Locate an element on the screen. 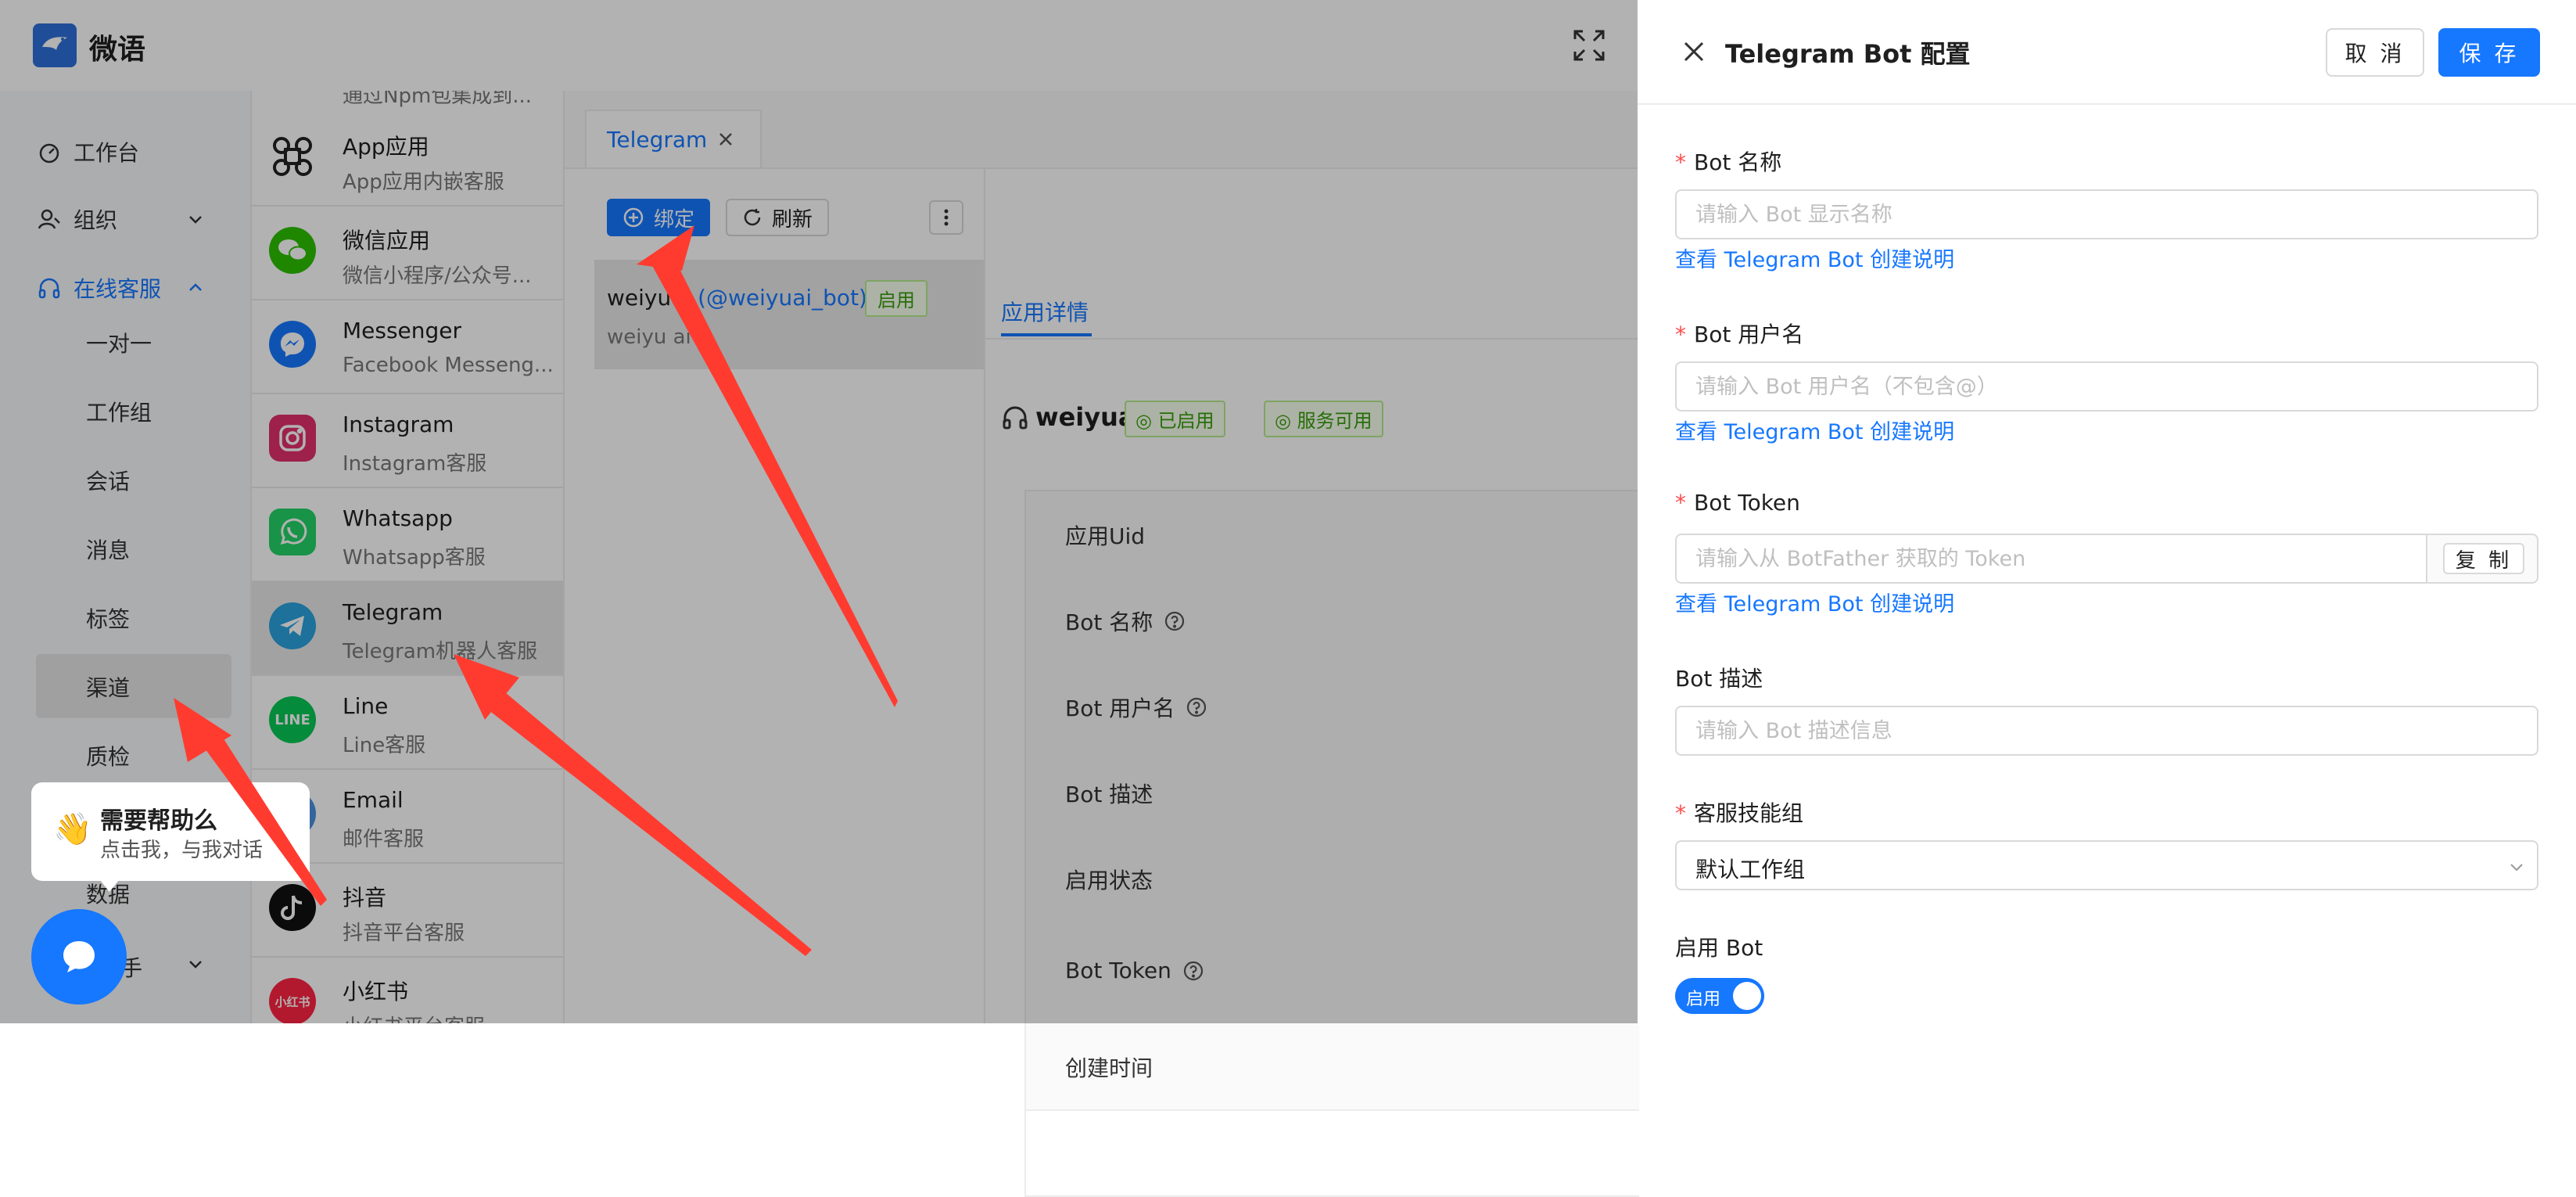 This screenshot has width=2576, height=1197. copy-button: 复 制 is located at coordinates (2483, 558).